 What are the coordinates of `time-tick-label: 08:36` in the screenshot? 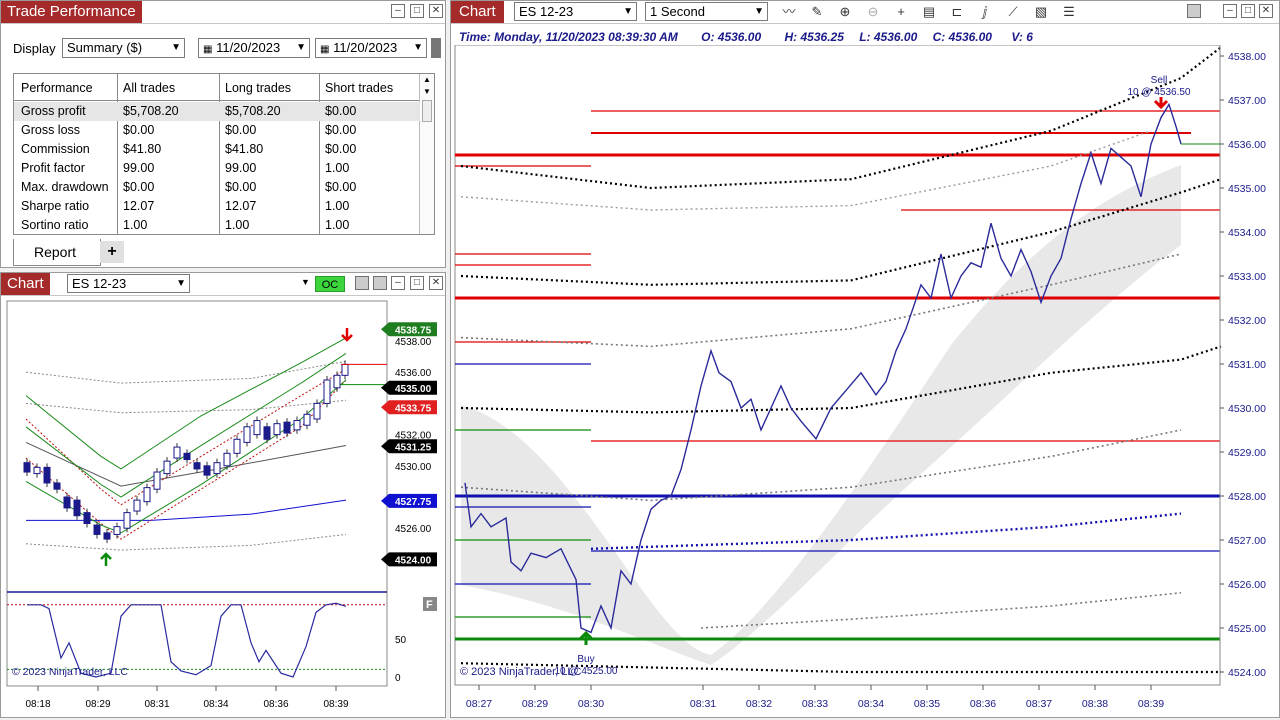 It's located at (275, 704).